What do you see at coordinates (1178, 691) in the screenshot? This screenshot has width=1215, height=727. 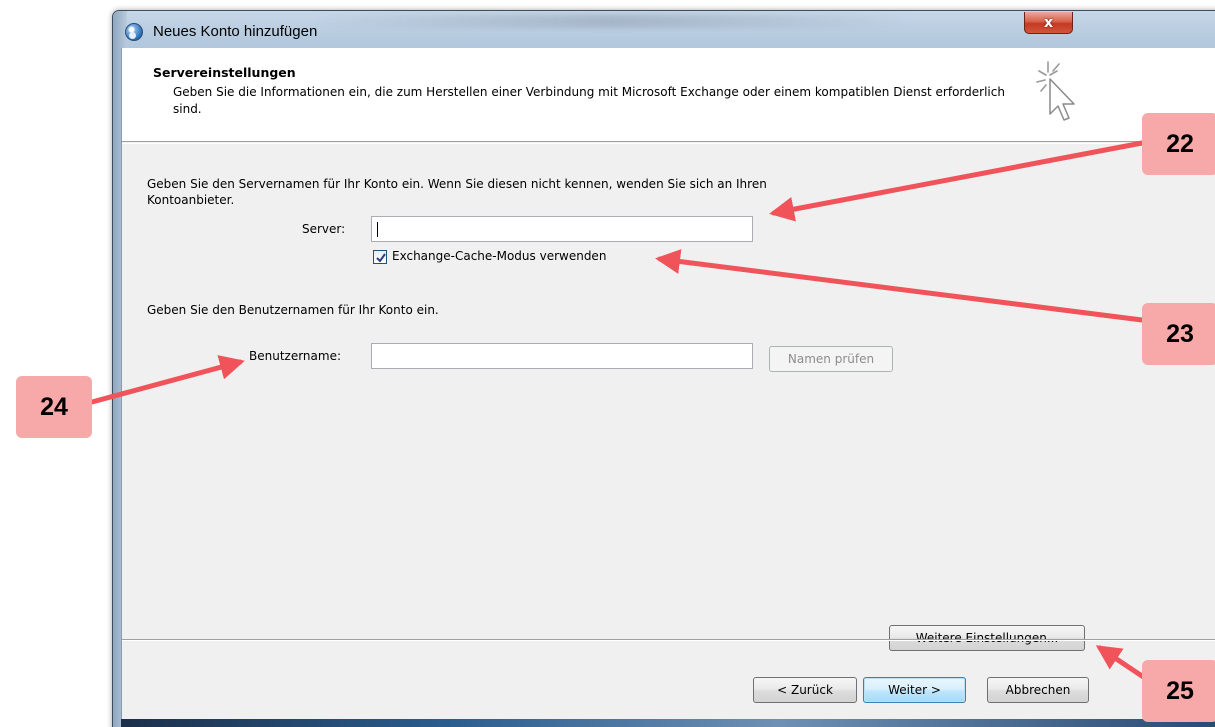 I see `annotation-badge-25: 25` at bounding box center [1178, 691].